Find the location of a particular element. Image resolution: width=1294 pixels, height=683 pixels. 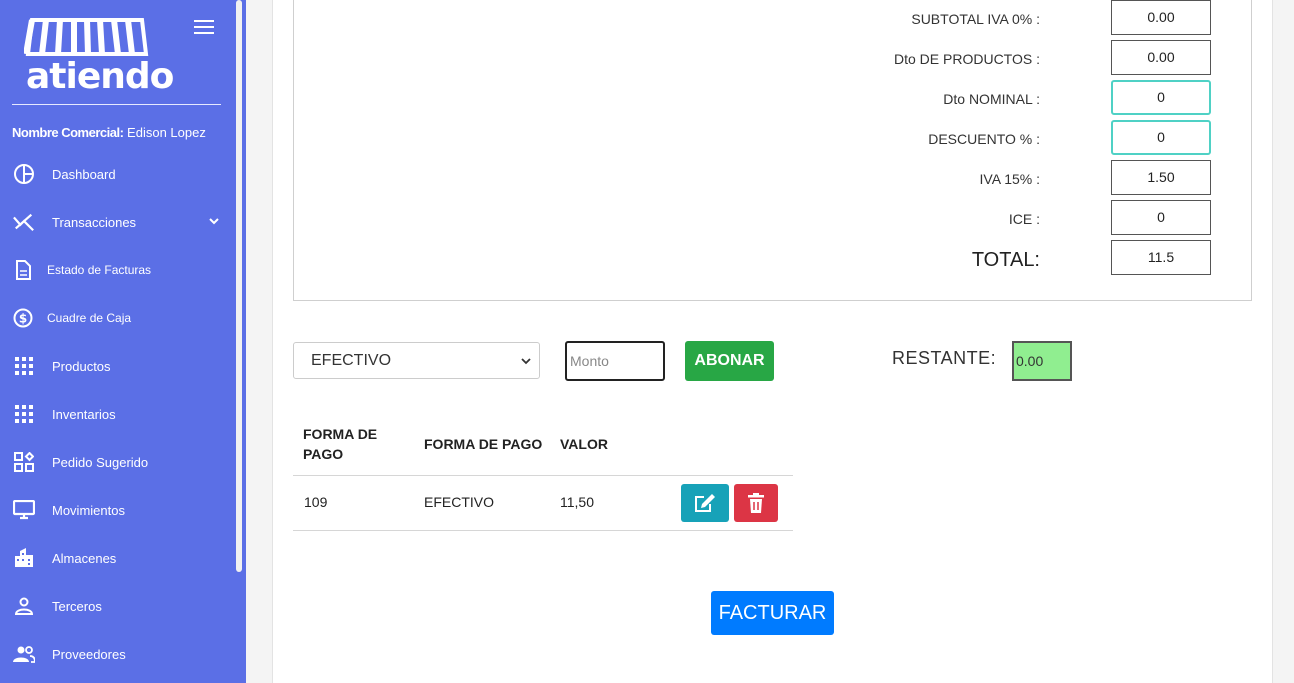

payment-method-value: EFECTIVO is located at coordinates (351, 360).